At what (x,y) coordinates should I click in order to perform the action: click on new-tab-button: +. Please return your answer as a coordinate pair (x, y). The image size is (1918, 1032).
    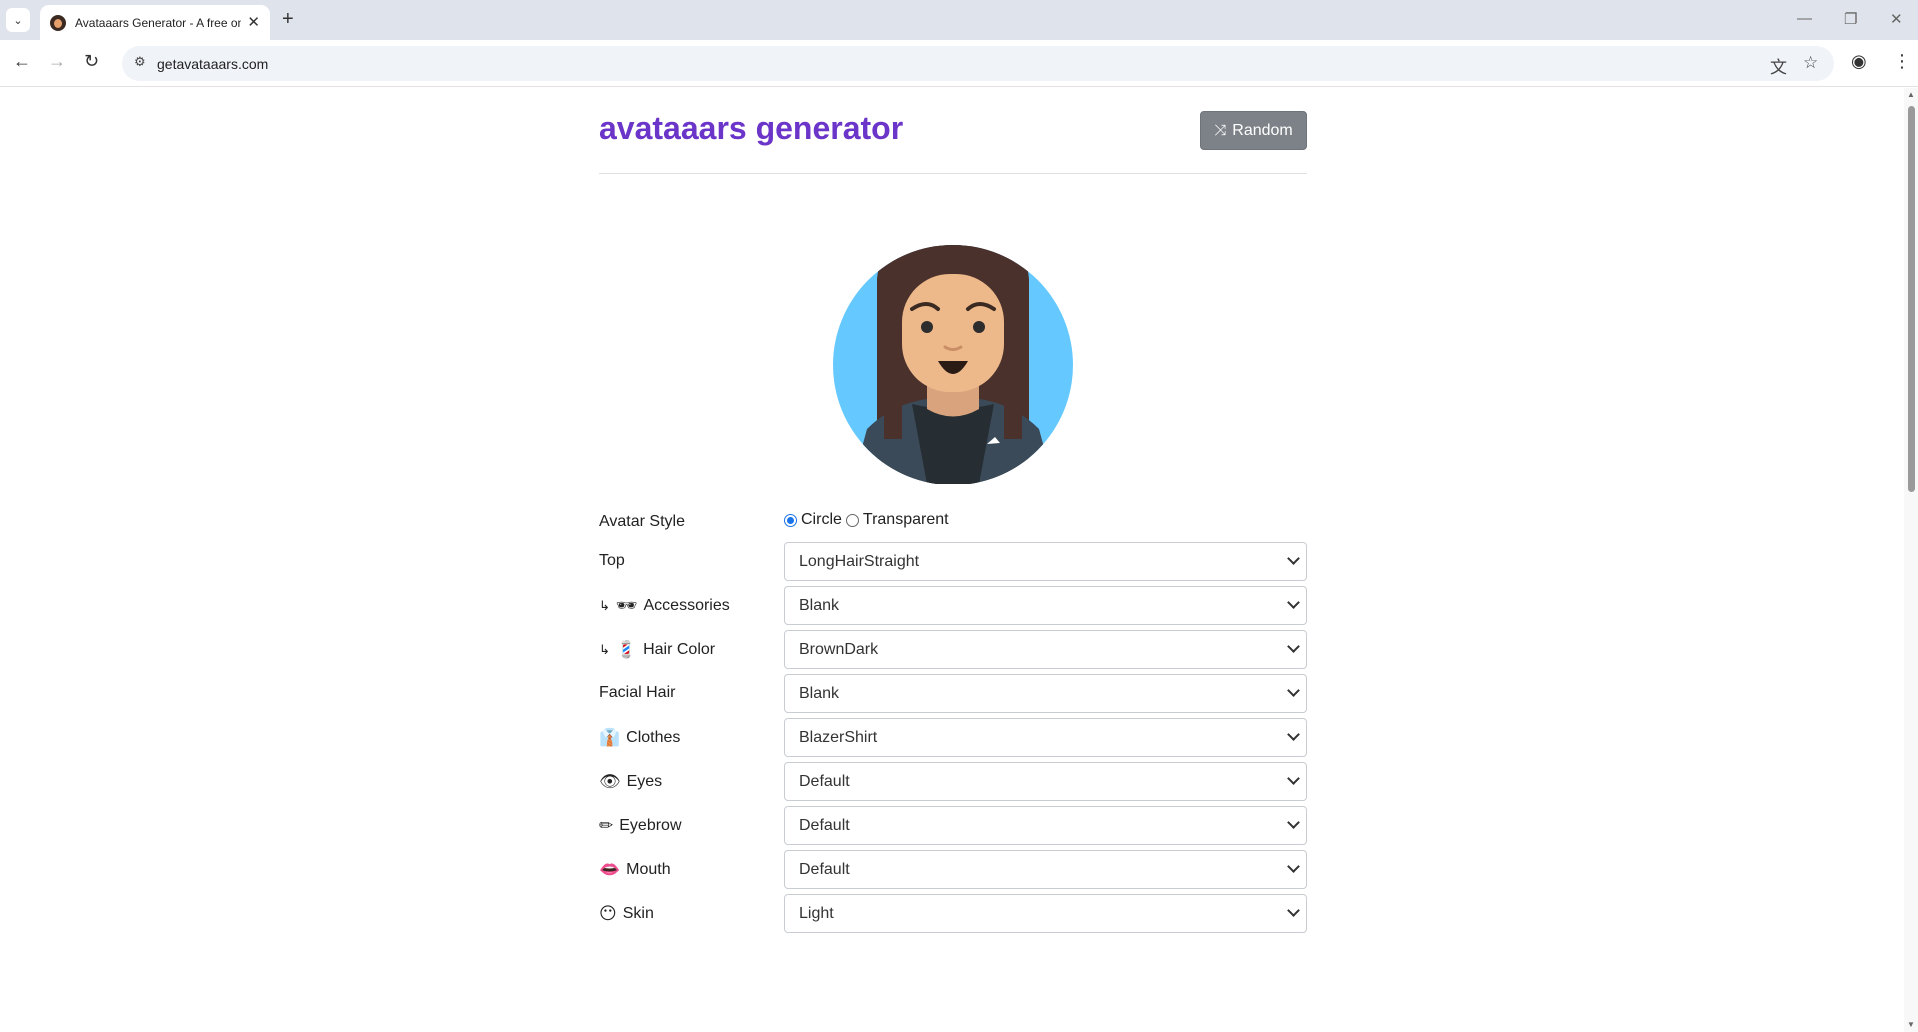
    Looking at the image, I should click on (288, 19).